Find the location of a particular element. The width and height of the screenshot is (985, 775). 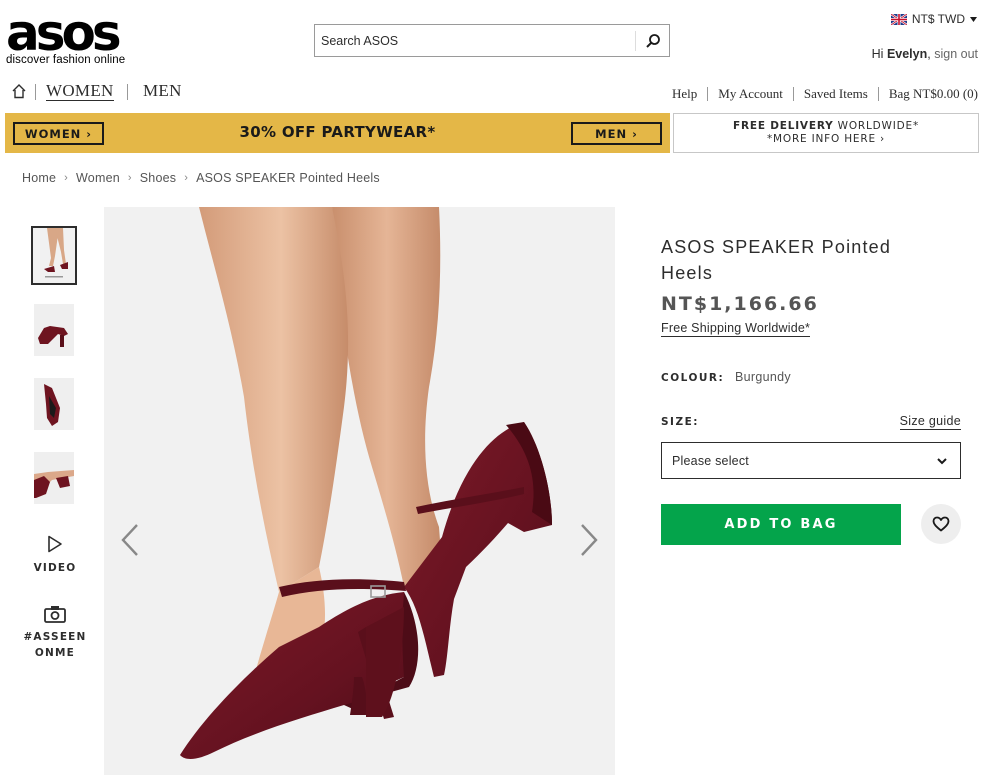

promo-banner: WOMEN › 30% OFF PARTYWEAR* MEN › is located at coordinates (337, 133).